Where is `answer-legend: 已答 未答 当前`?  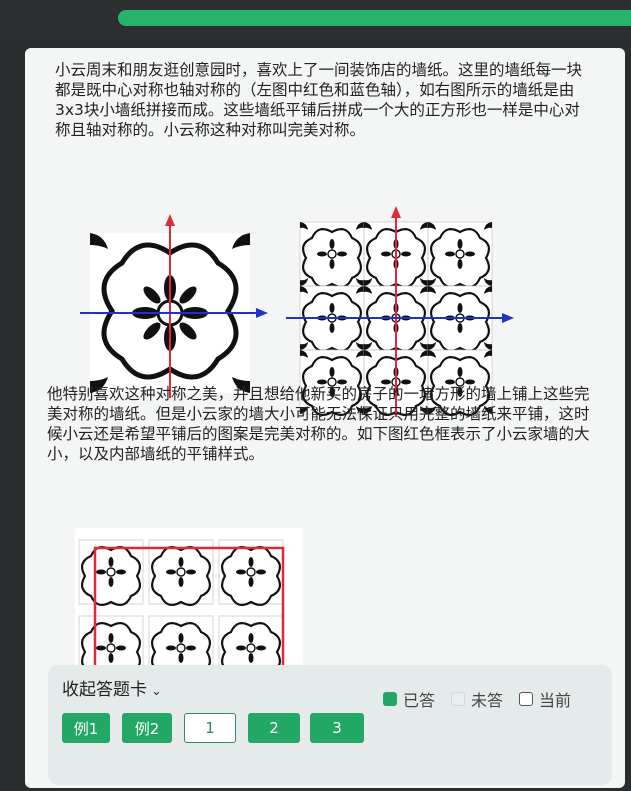
answer-legend: 已答 未答 当前 is located at coordinates (485, 699).